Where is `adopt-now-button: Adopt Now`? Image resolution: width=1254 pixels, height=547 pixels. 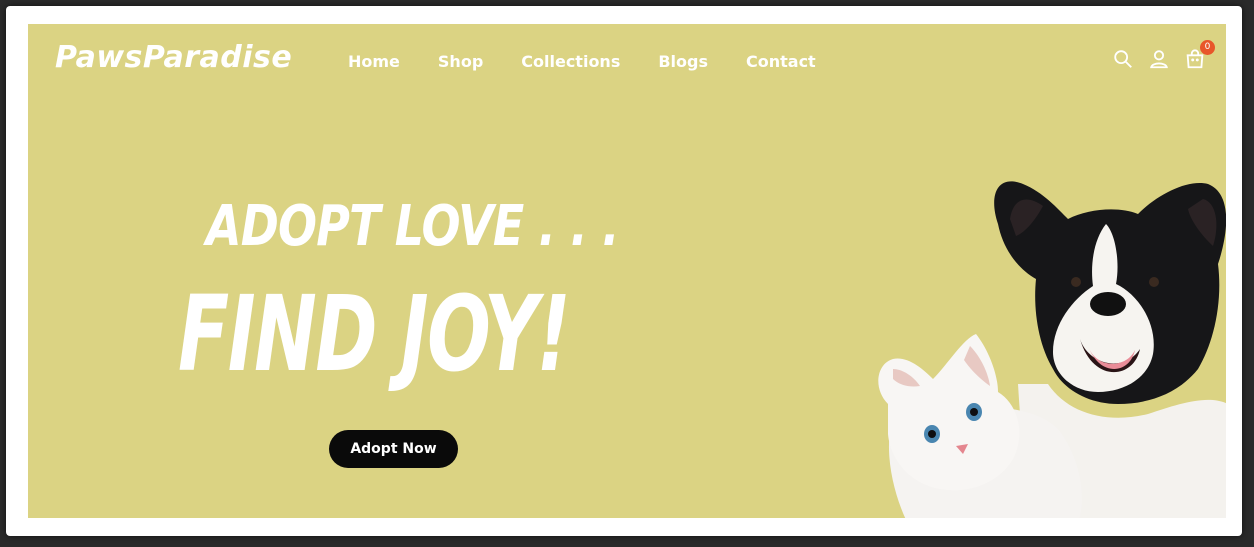
adopt-now-button: Adopt Now is located at coordinates (393, 449).